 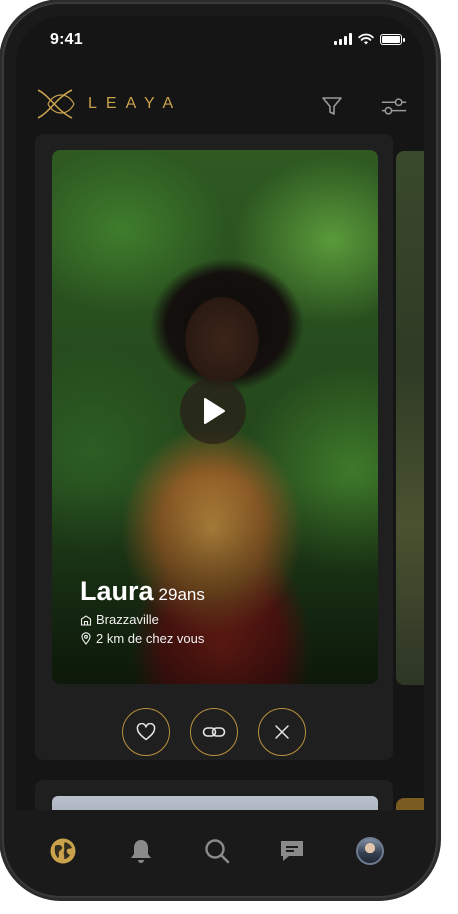 I want to click on profile-name-line: Laura 29ans, so click(x=142, y=591).